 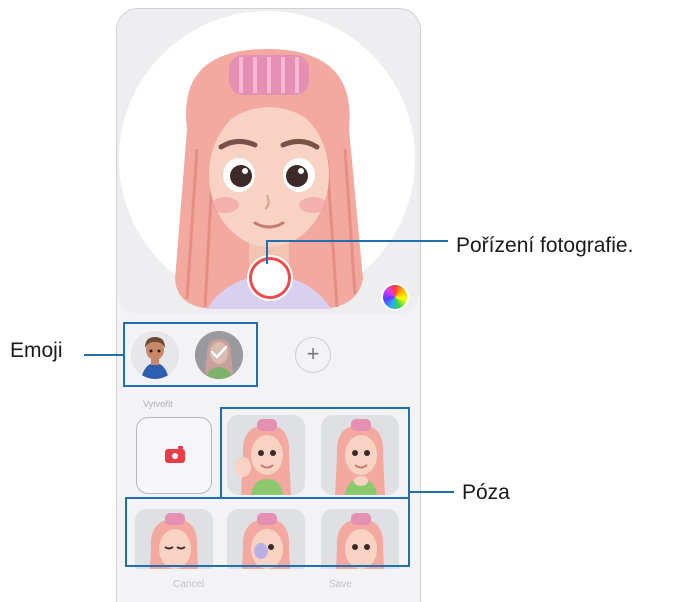 I want to click on add-emoji-button: +, so click(x=313, y=355).